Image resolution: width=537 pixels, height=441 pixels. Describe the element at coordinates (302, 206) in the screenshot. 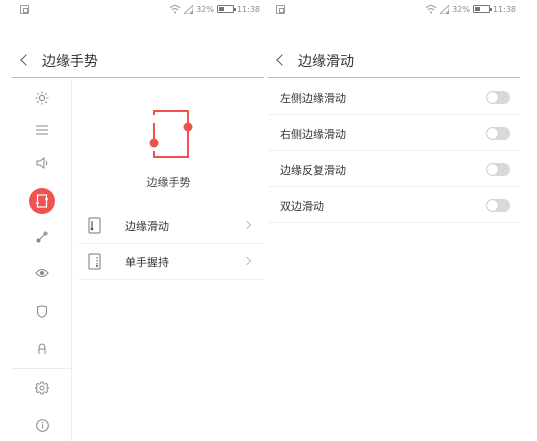

I see `setting-label: 双边滑动` at that location.